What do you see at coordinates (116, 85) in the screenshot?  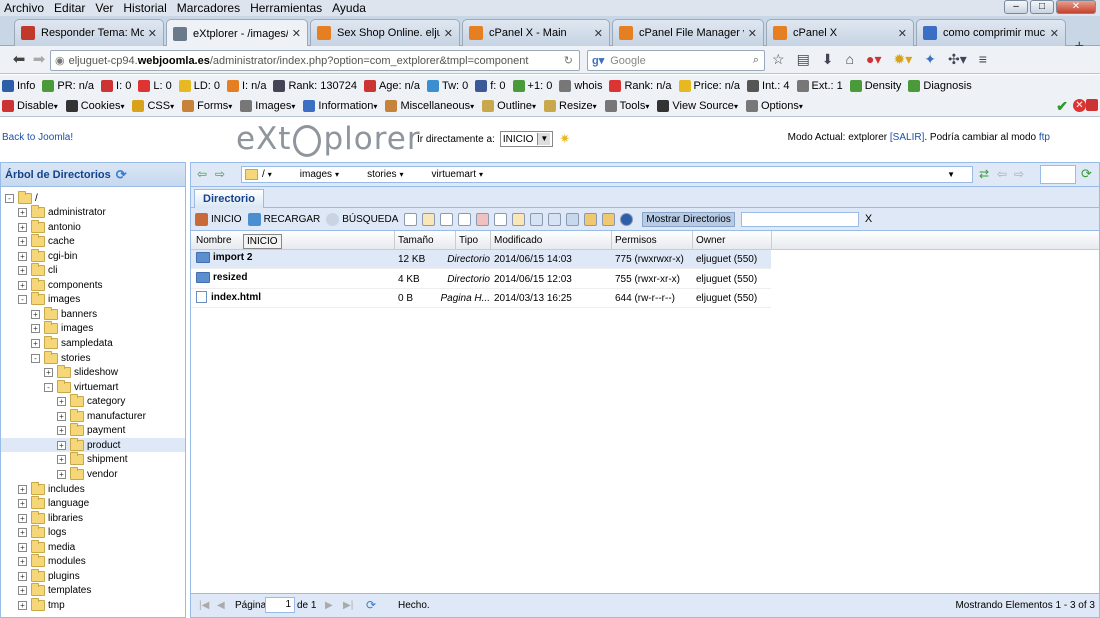 I see `seo-item: I: 0` at bounding box center [116, 85].